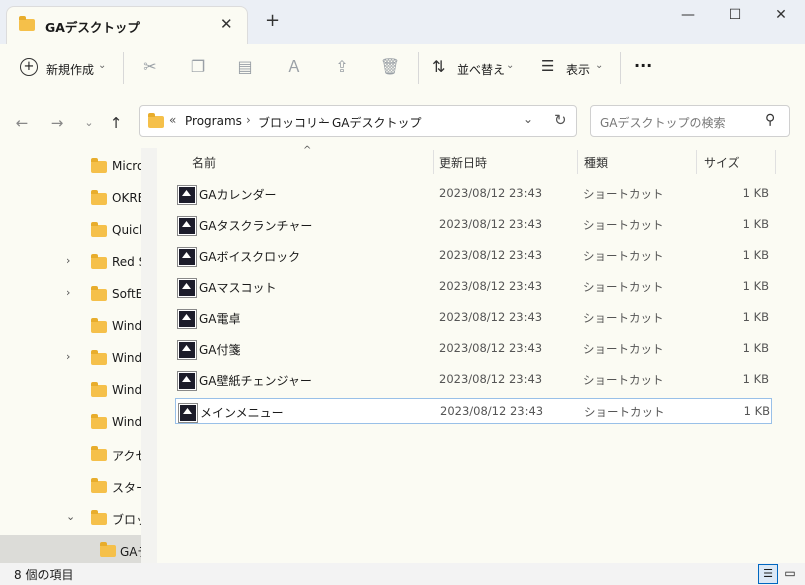 The image size is (805, 585). Describe the element at coordinates (473, 225) in the screenshot. I see `file-row: GAタスクランチャー 2023/08/12 23:43 ショートカット 1 KB` at that location.